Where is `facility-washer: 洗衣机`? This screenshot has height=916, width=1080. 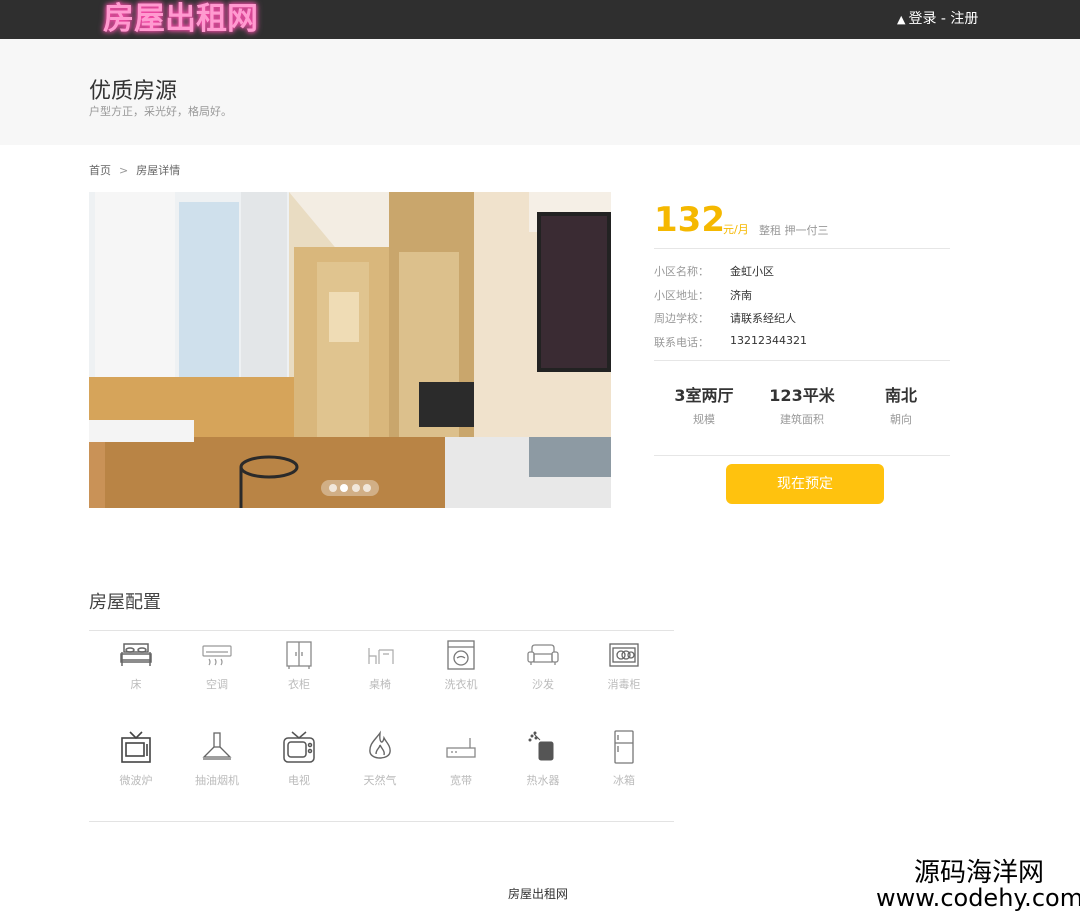 facility-washer: 洗衣机 is located at coordinates (461, 666).